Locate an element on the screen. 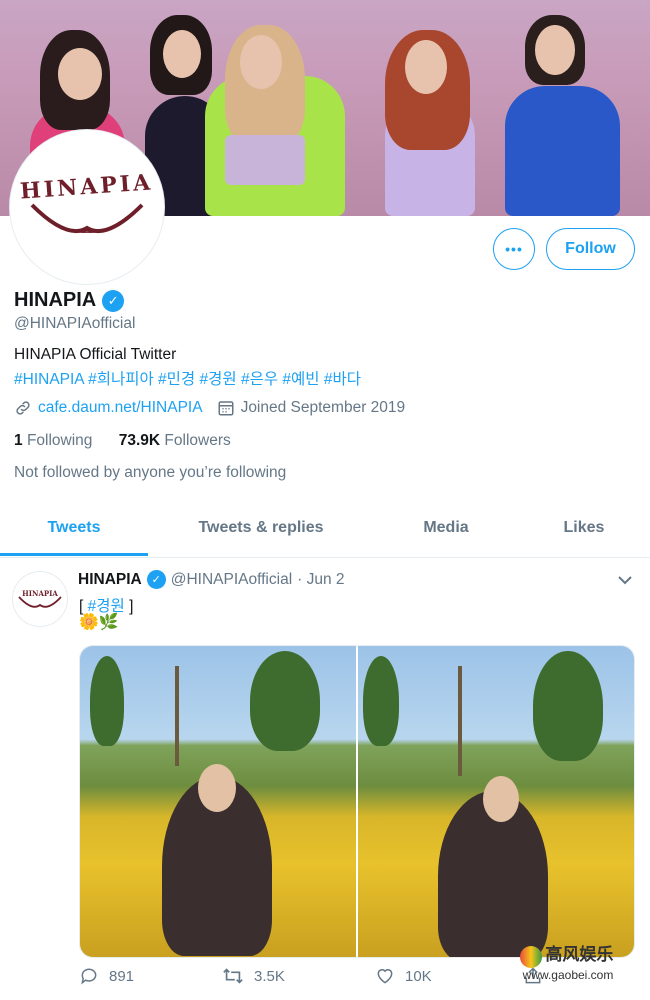  banner-figure-2-face is located at coordinates (182, 54).